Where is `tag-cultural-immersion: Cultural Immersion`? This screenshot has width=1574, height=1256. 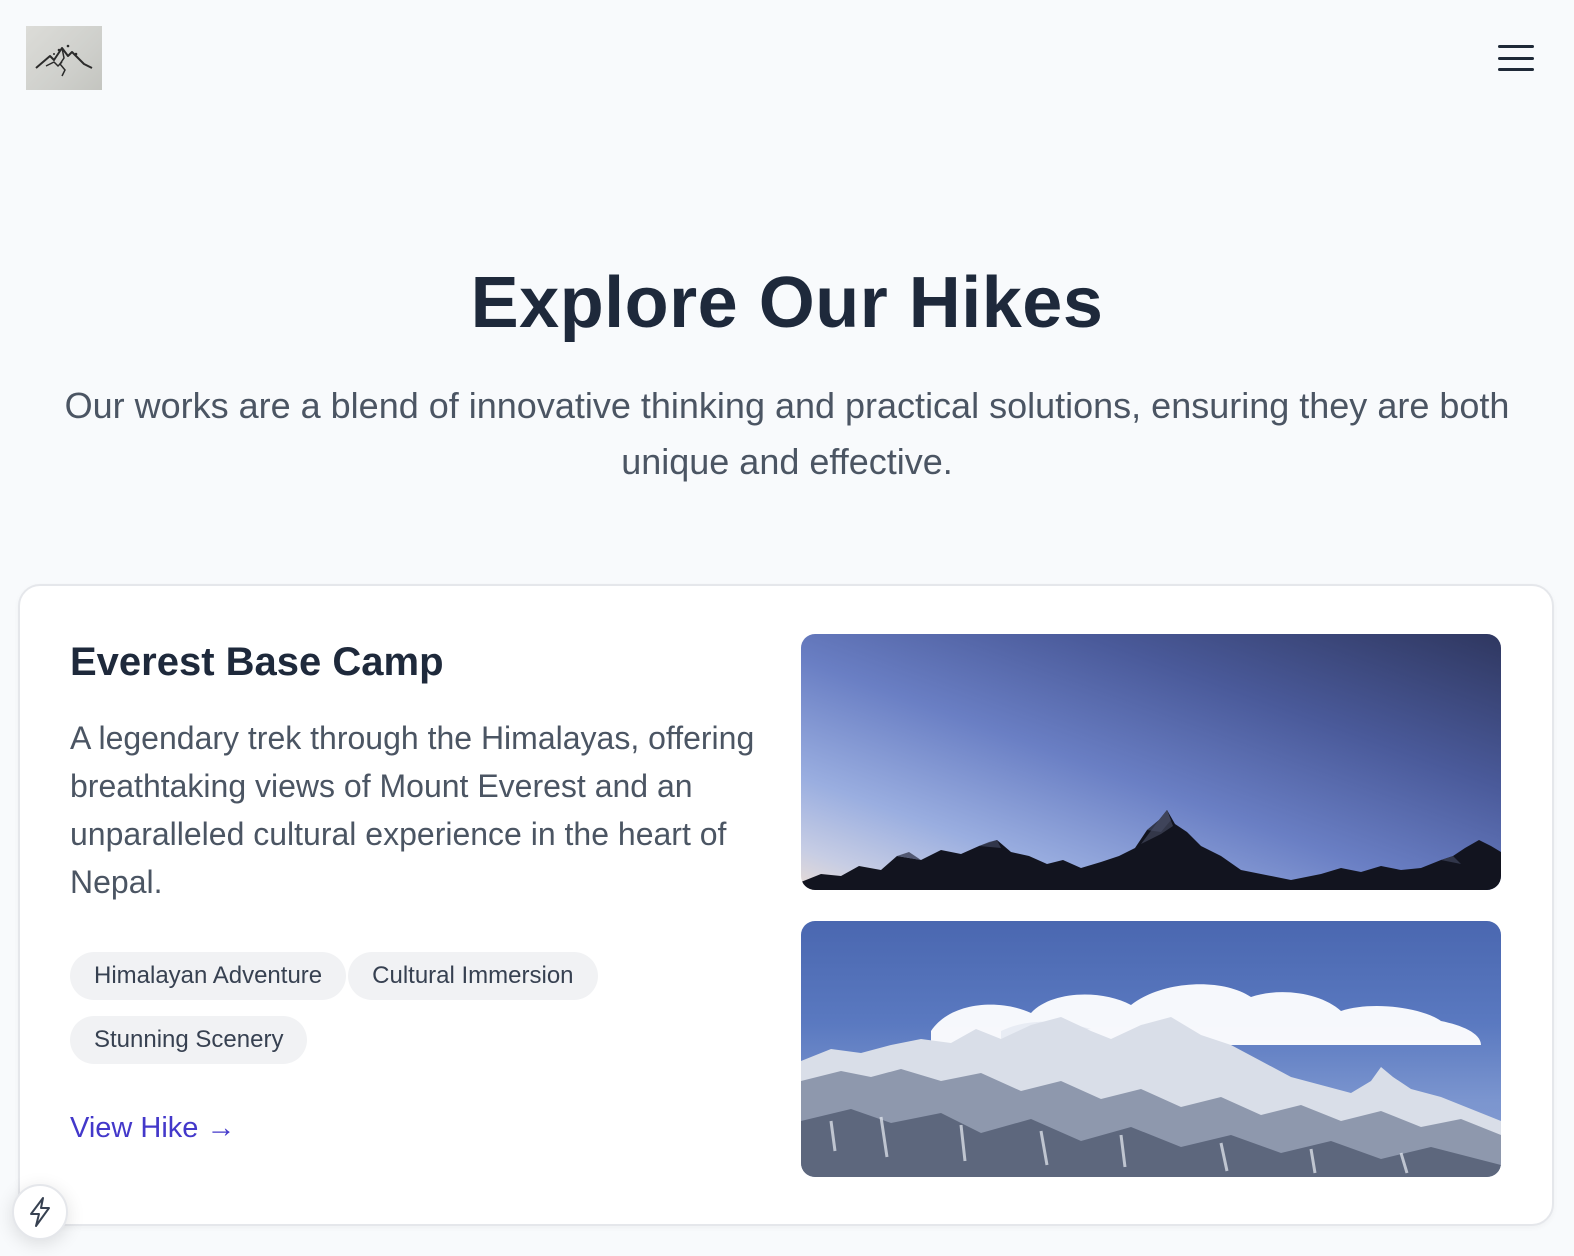 tag-cultural-immersion: Cultural Immersion is located at coordinates (473, 976).